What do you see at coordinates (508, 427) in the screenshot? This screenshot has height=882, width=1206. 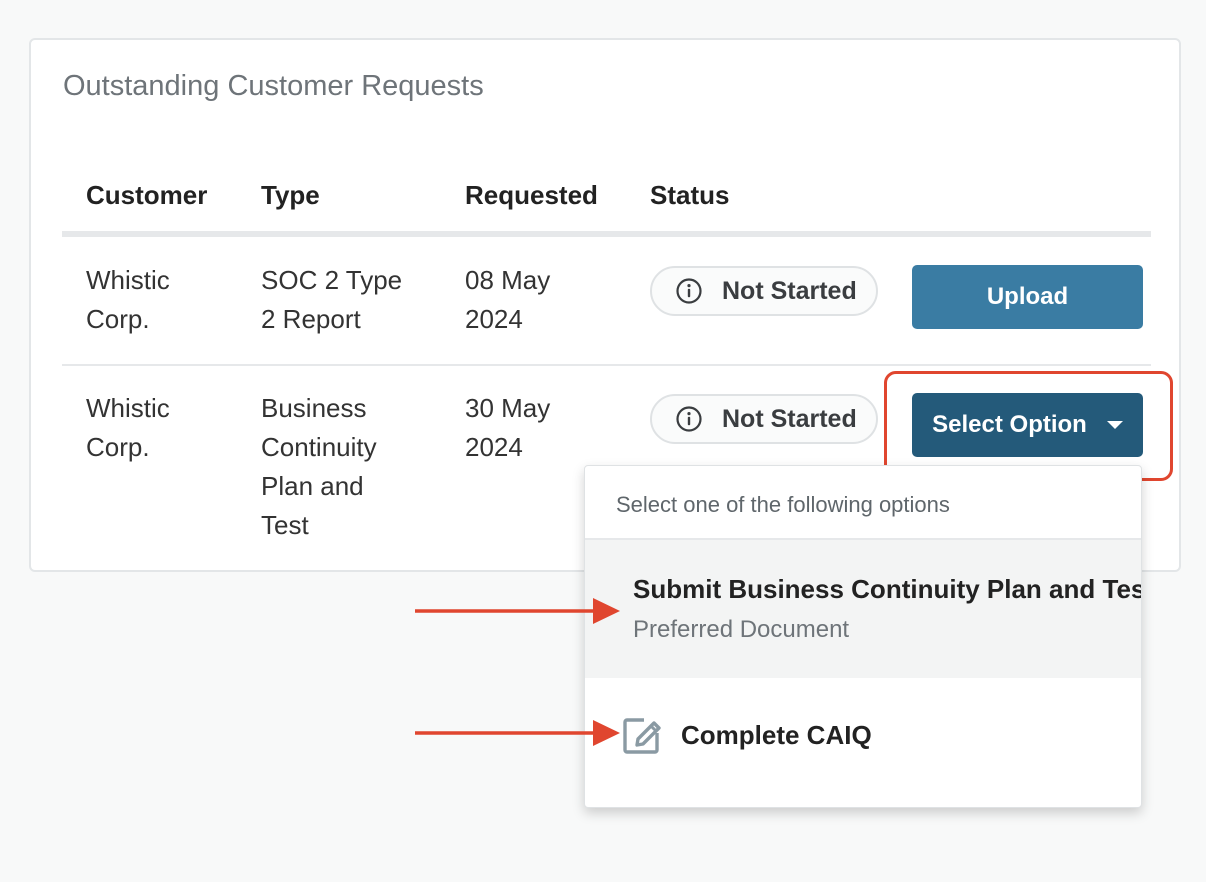 I see `row-2-requested: 30 May 2024` at bounding box center [508, 427].